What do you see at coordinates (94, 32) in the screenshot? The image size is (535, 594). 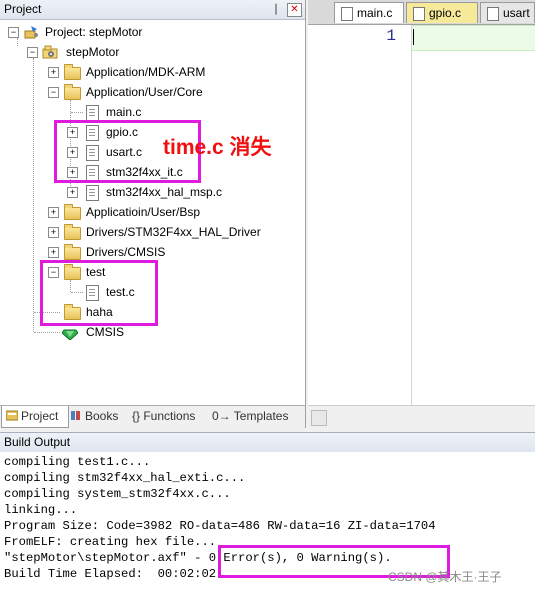 I see `tree-label: Project: stepMotor` at bounding box center [94, 32].